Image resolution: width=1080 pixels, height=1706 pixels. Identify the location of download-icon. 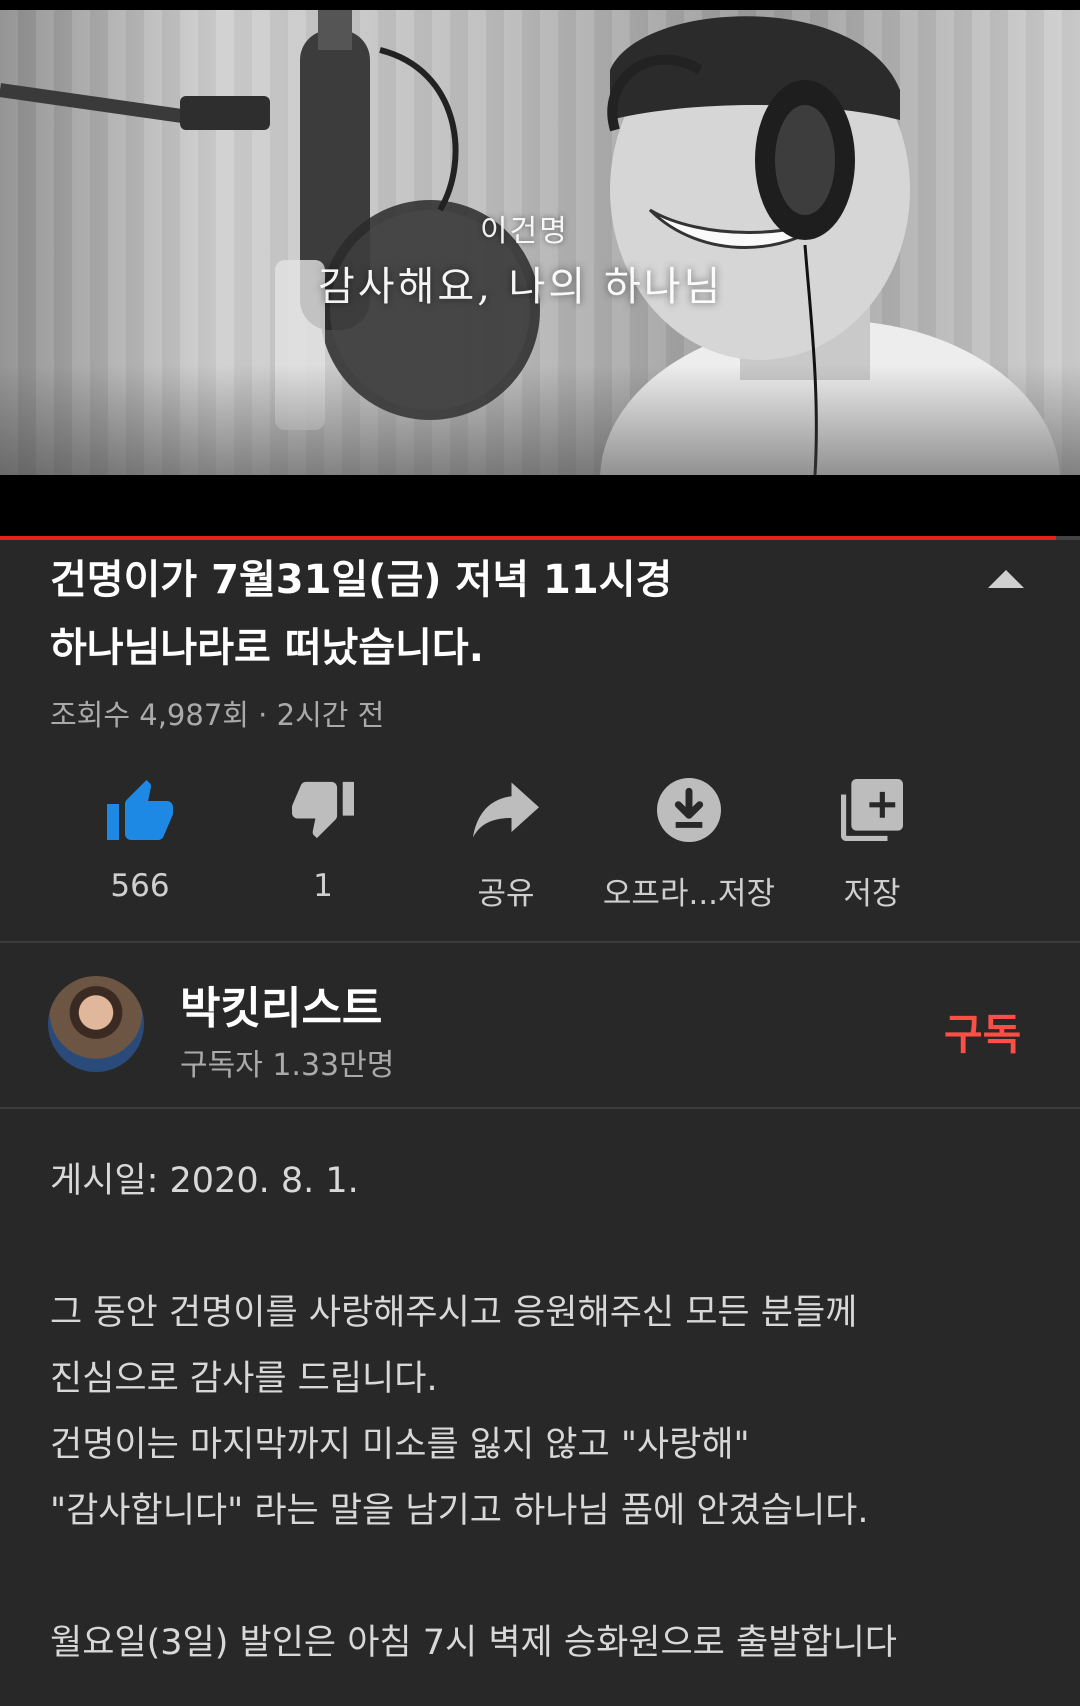
(689, 810).